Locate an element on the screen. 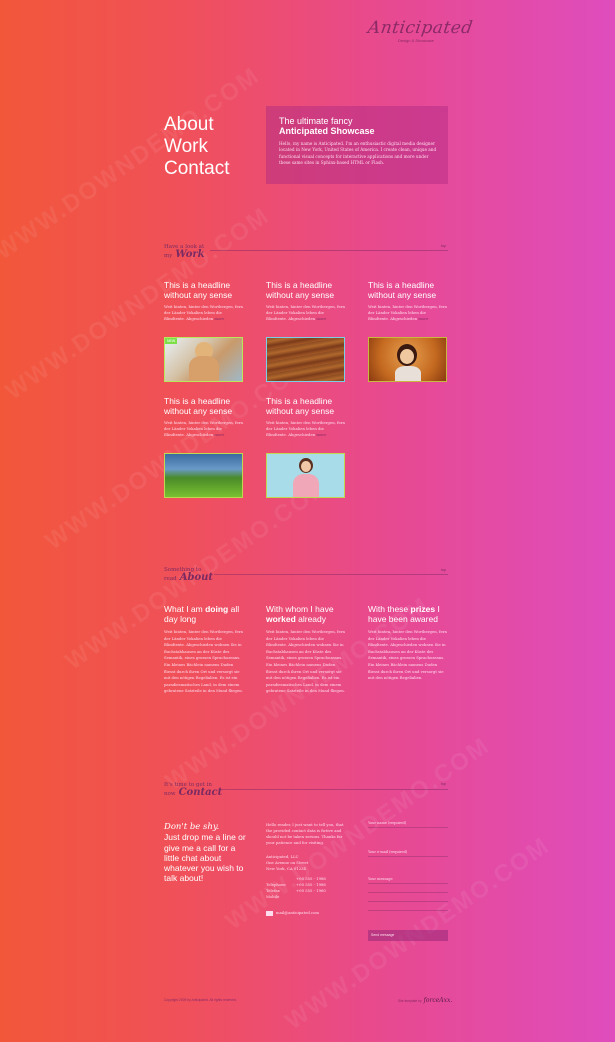 This screenshot has height=1042, width=615. work-section-heading: Have a look at my Work is located at coordinates (184, 252).